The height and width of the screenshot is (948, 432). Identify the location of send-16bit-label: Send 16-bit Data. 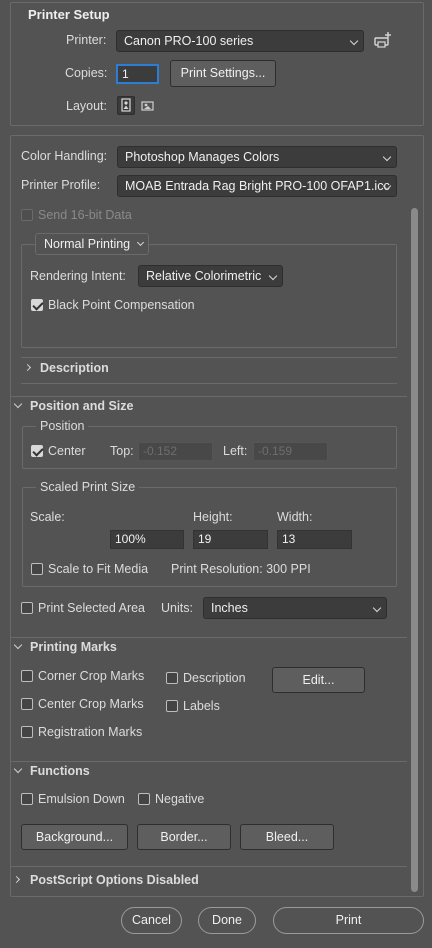
(85, 215).